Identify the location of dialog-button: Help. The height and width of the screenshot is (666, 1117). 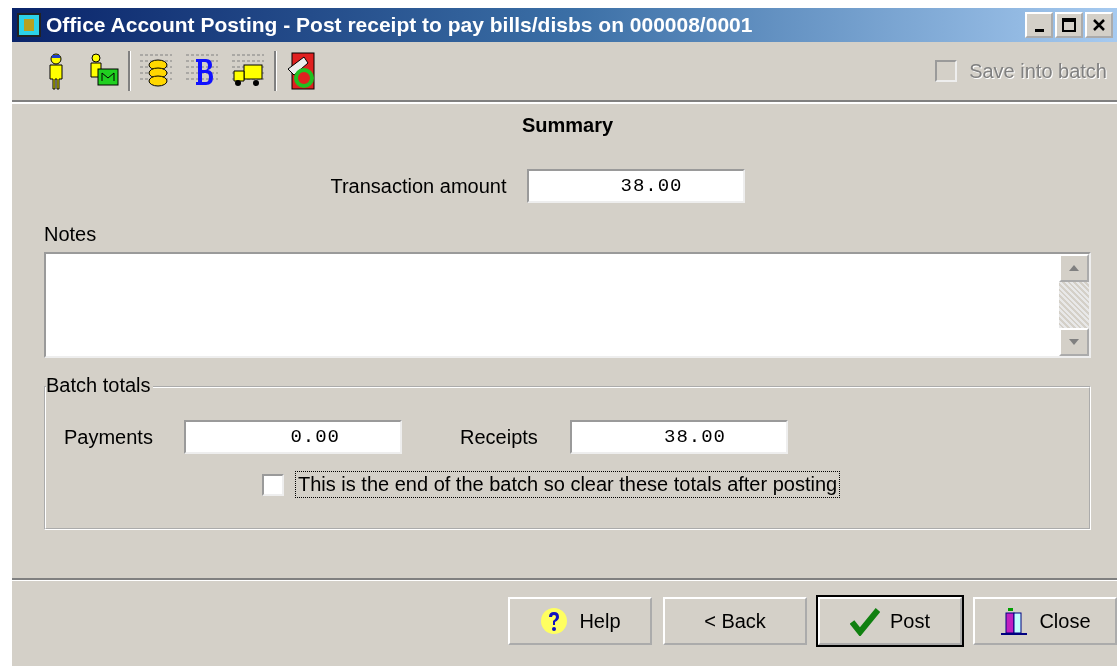
(580, 621).